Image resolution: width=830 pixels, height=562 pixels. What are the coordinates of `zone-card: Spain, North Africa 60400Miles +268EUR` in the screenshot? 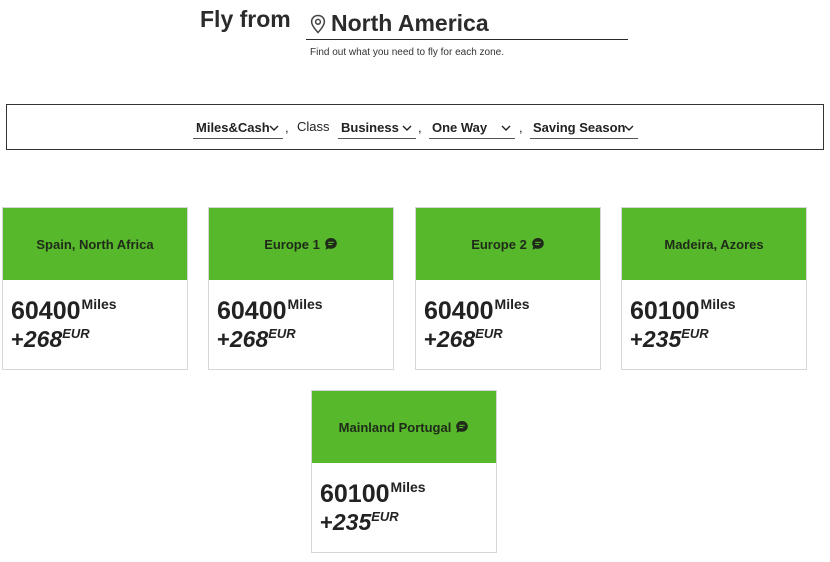 It's located at (95, 288).